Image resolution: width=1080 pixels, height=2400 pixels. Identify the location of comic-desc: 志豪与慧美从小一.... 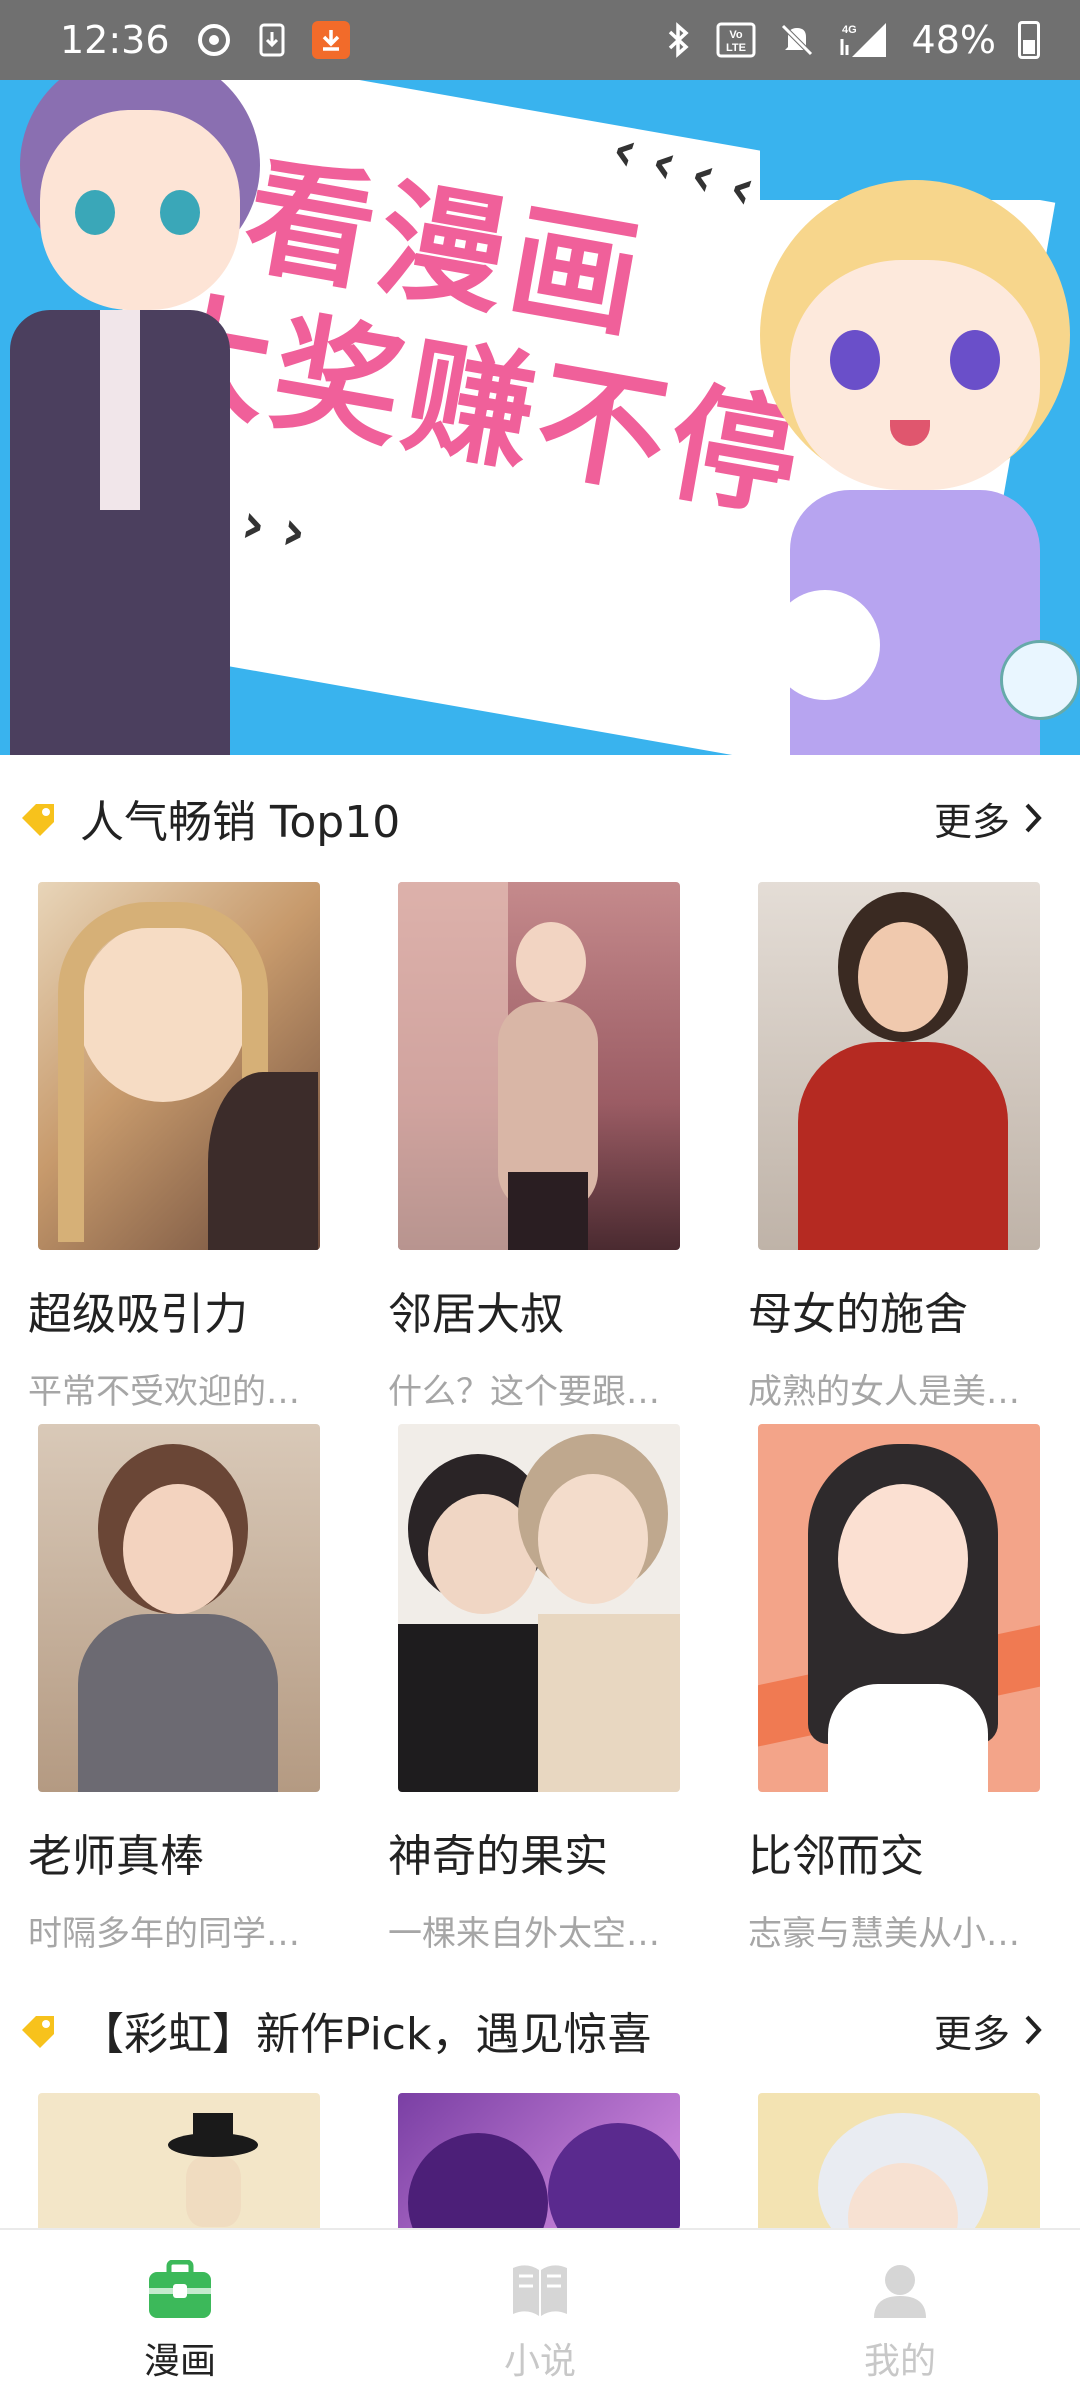
(898, 1934).